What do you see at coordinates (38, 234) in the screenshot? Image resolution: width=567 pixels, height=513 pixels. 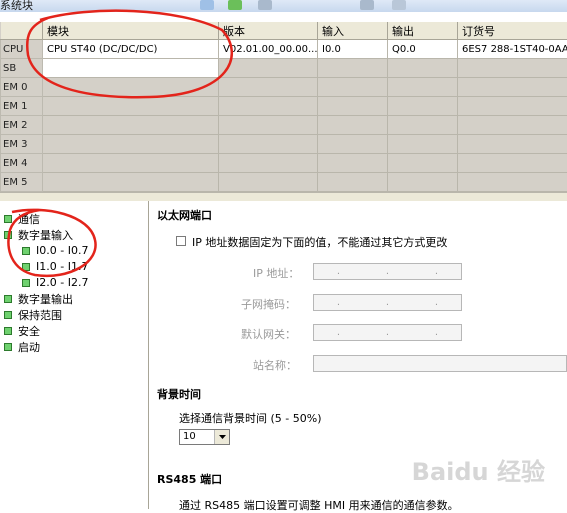 I see `tree-item-digital-input: 数字量输入` at bounding box center [38, 234].